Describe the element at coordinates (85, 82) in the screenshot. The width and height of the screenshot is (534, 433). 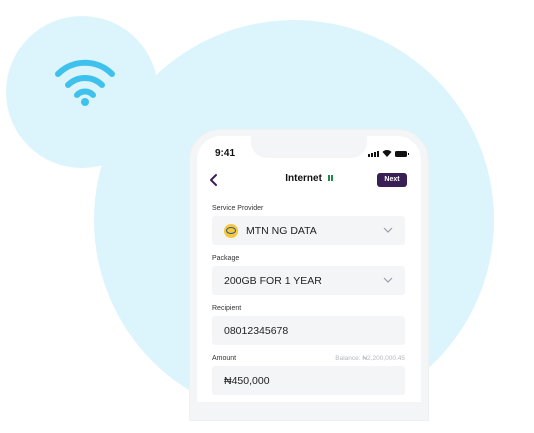
I see `wifi-icon` at that location.